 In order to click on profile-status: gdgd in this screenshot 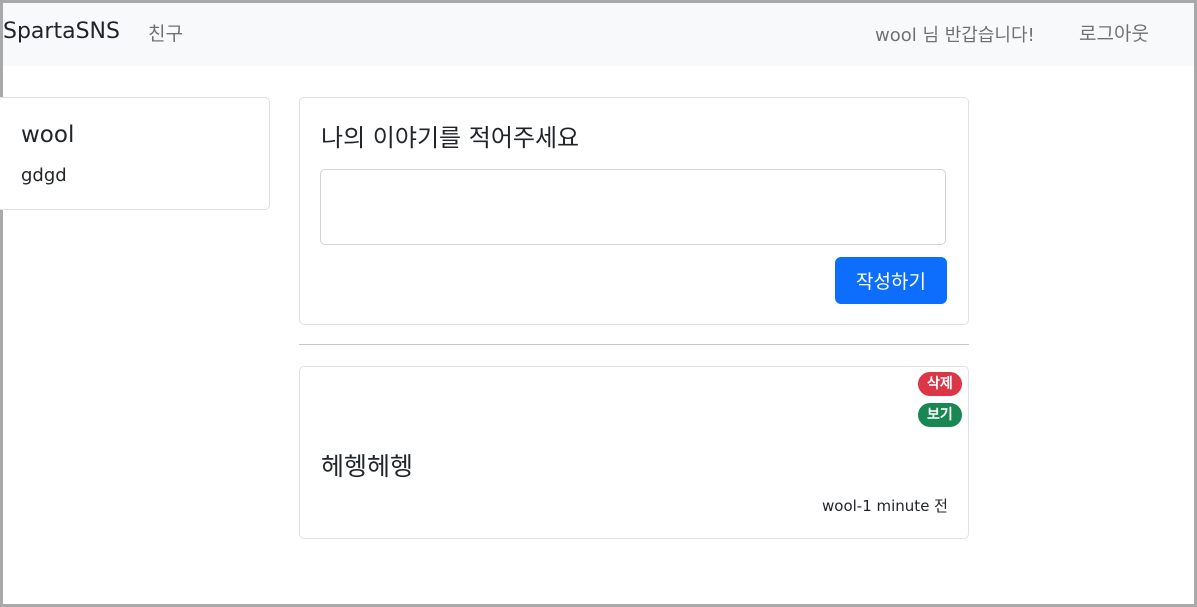, I will do `click(44, 175)`.